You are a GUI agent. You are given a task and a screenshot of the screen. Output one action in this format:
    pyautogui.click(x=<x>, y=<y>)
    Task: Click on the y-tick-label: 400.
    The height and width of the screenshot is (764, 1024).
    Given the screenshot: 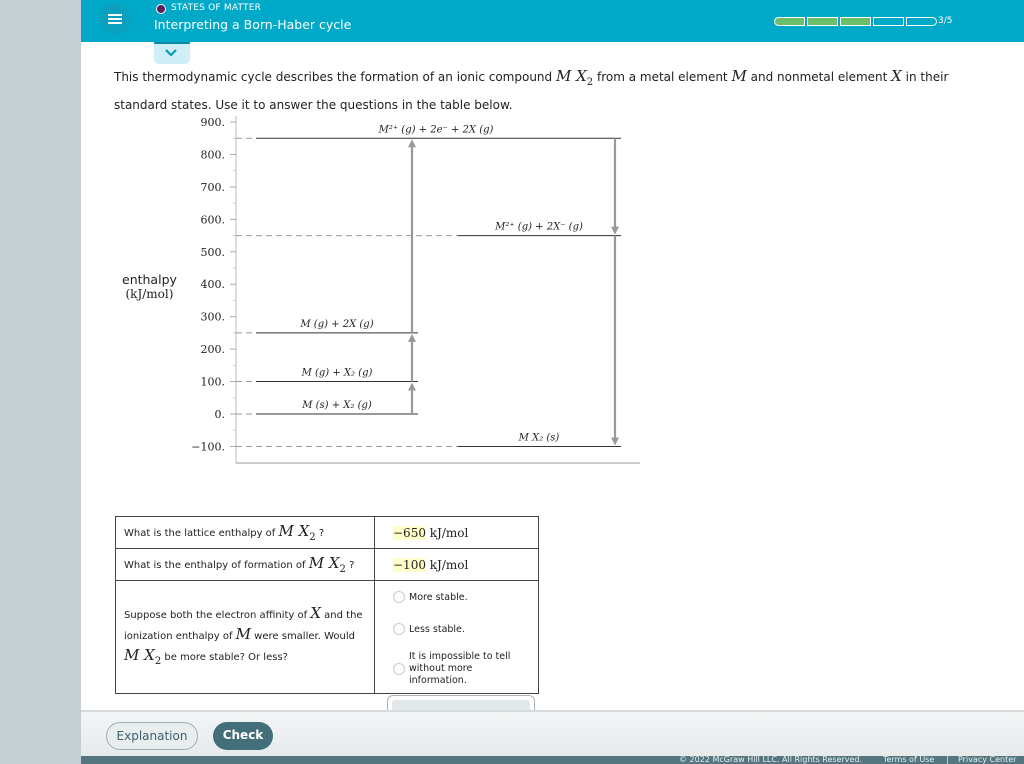 What is the action you would take?
    pyautogui.click(x=213, y=284)
    